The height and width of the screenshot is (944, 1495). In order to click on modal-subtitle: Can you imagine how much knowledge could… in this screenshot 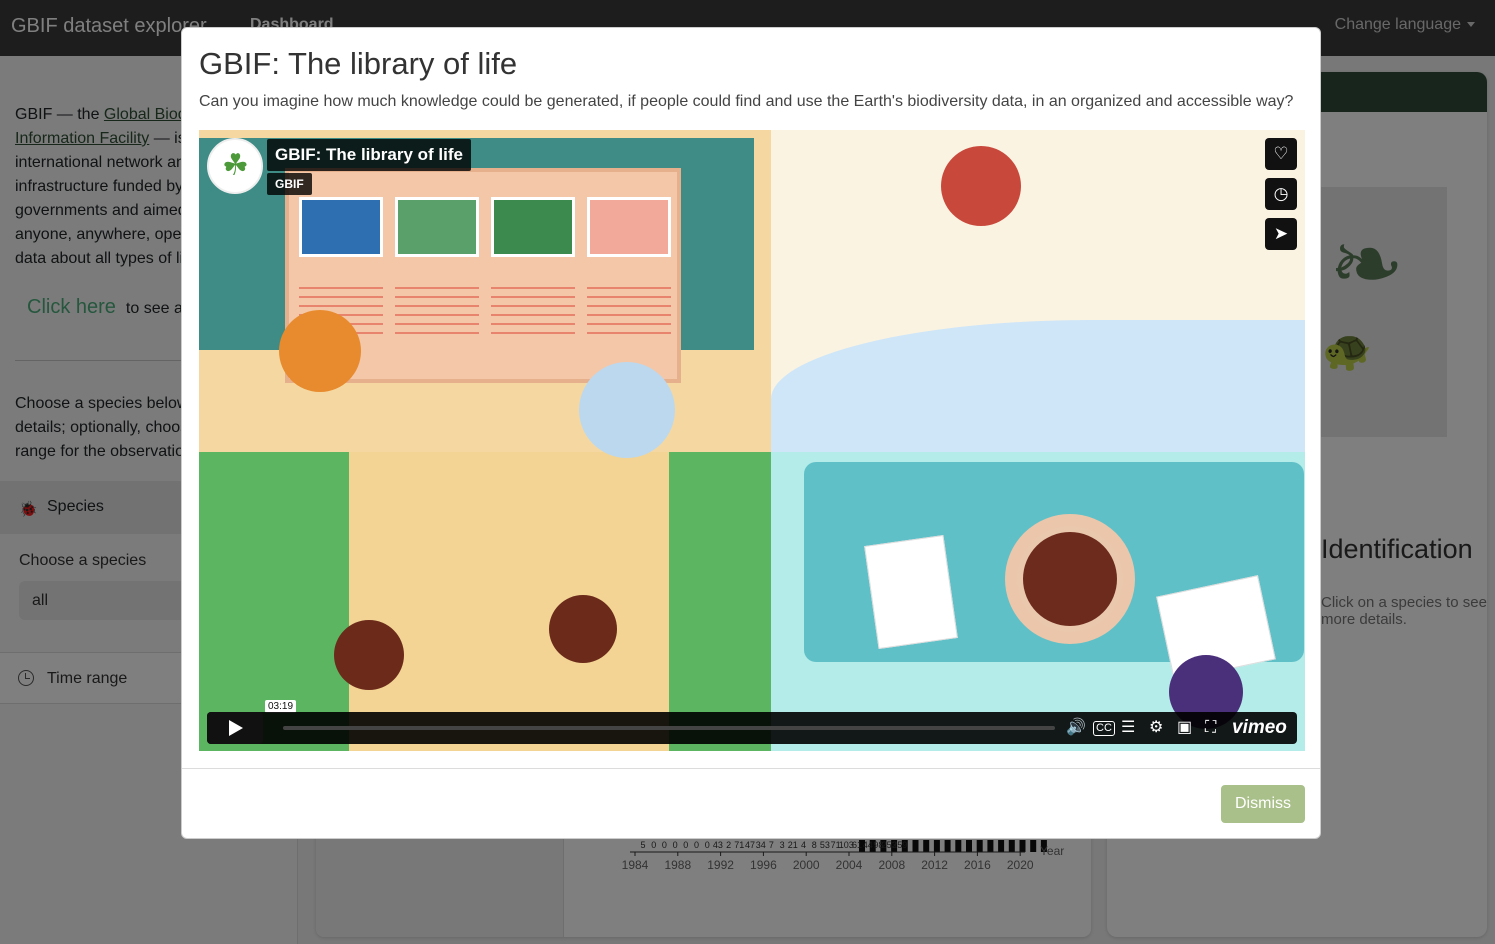, I will do `click(746, 101)`.